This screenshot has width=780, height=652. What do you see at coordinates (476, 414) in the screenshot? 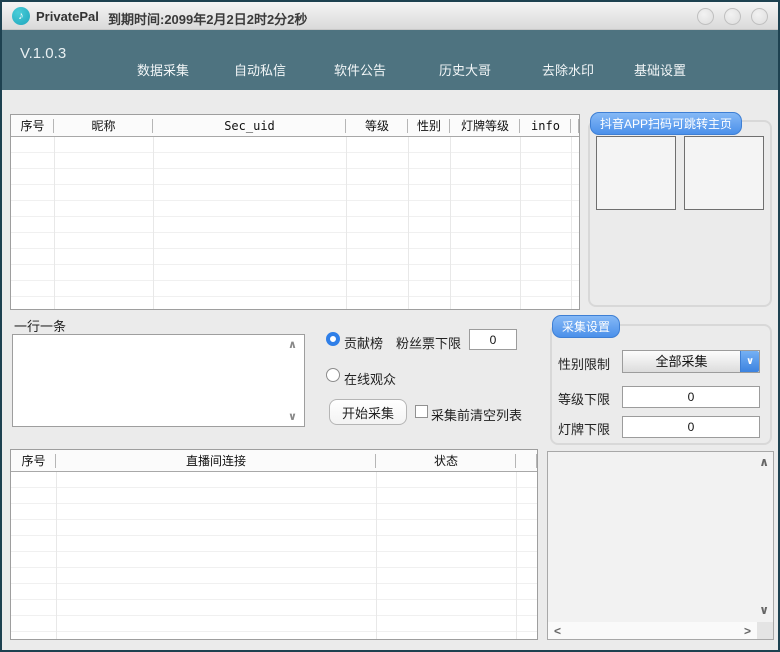
I see `clear-before-label: 采集前清空列表` at bounding box center [476, 414].